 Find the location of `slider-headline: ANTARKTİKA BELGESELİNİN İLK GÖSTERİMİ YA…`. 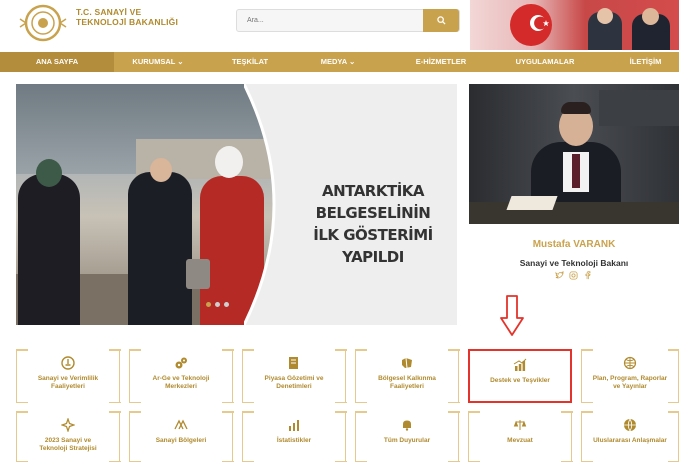

slider-headline: ANTARKTİKA BELGESELİNİN İLK GÖSTERİMİ YA… is located at coordinates (373, 224).